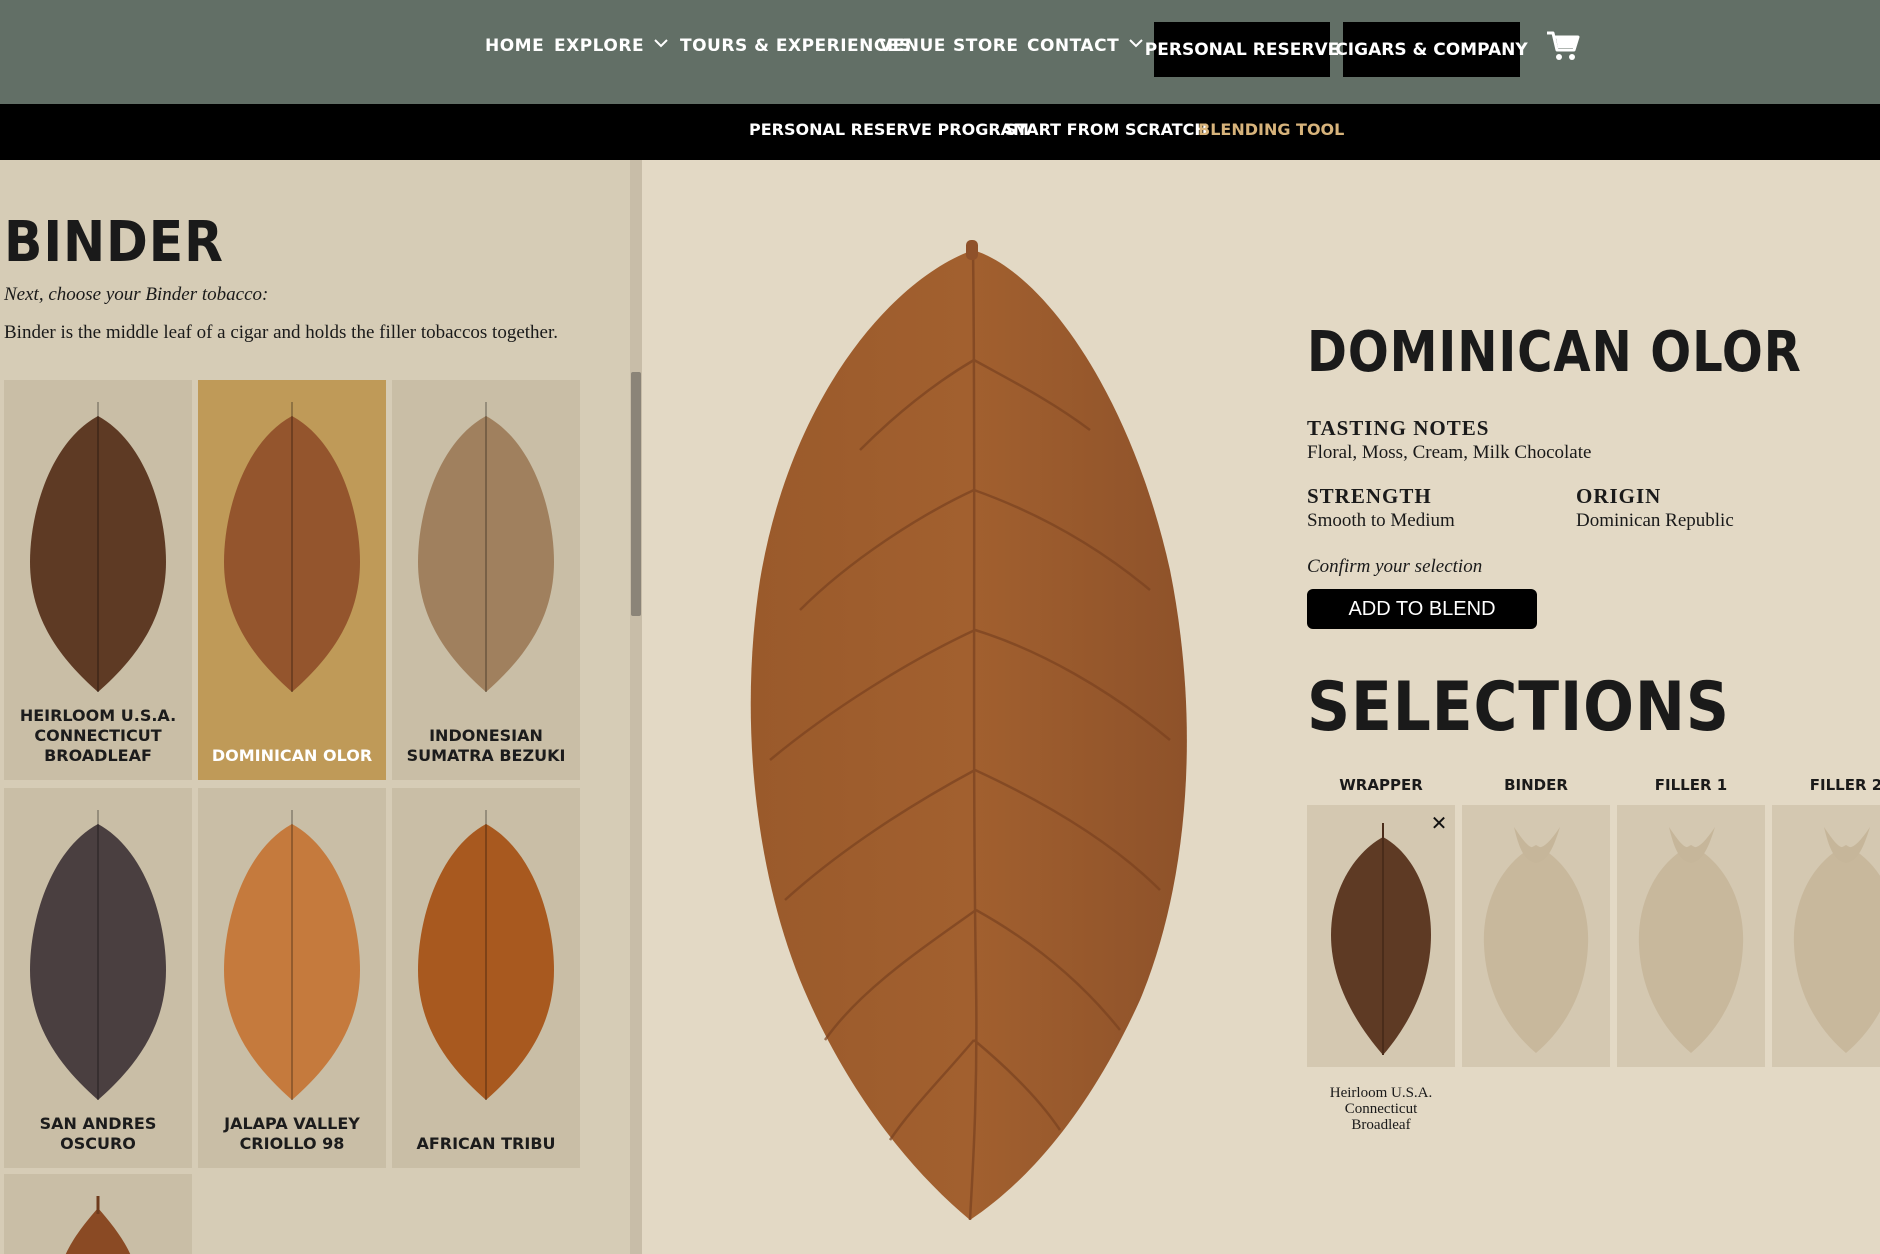 Image resolution: width=1880 pixels, height=1254 pixels. What do you see at coordinates (1536, 785) in the screenshot?
I see `slot-label-binder: BINDER` at bounding box center [1536, 785].